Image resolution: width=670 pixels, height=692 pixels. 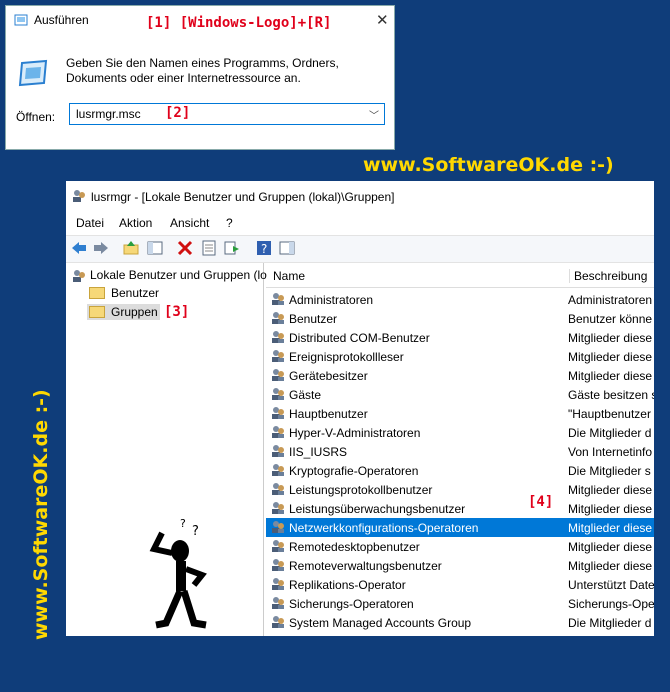 I want to click on open-input-value: lusrmgr.msc, so click(x=108, y=114).